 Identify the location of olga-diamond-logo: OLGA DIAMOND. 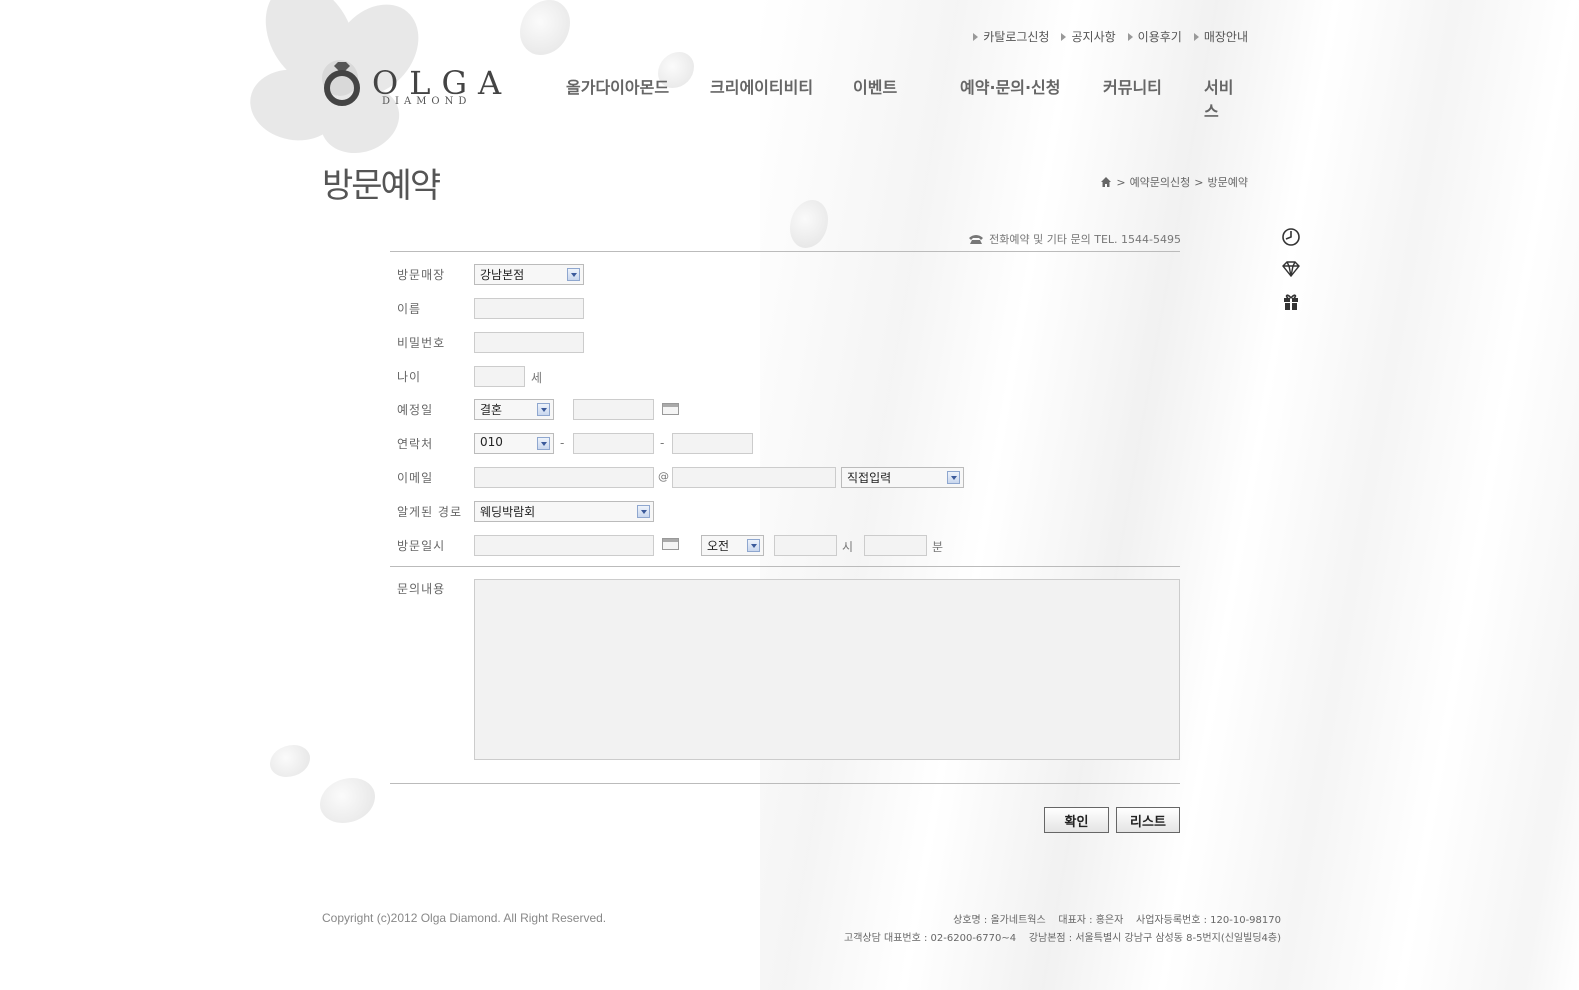
(411, 85).